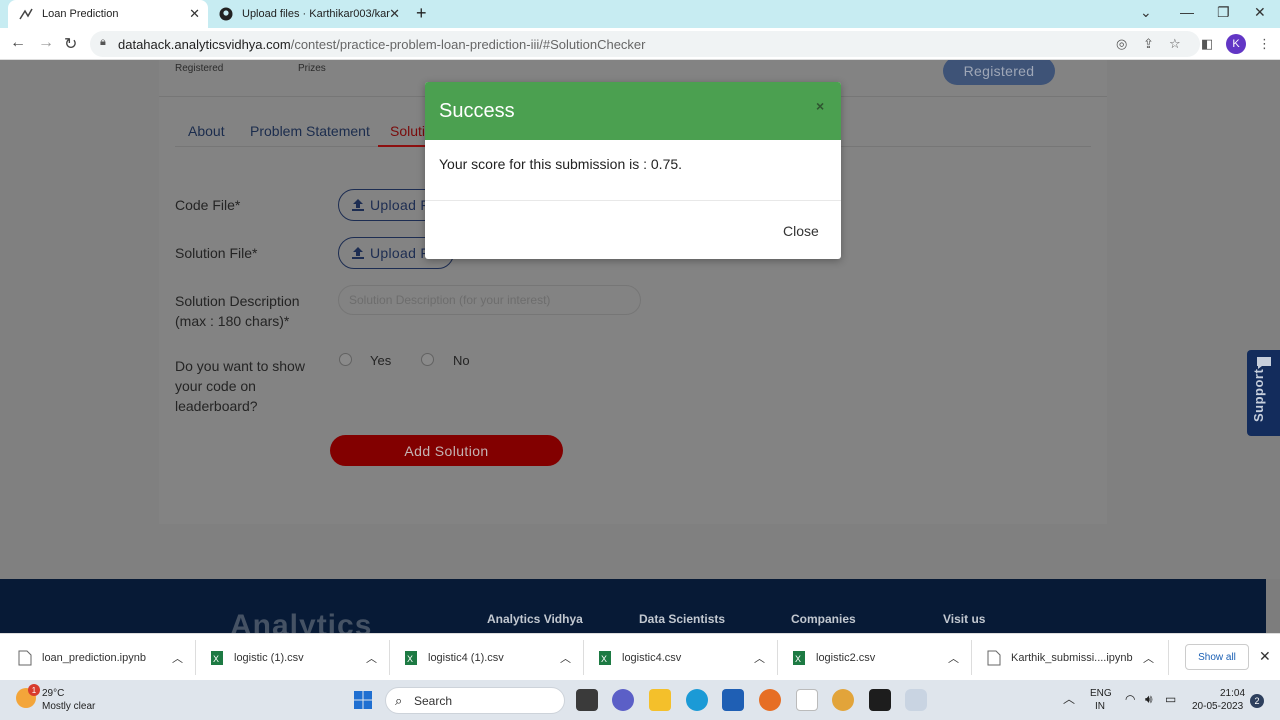 This screenshot has width=1280, height=720. Describe the element at coordinates (206, 131) in the screenshot. I see `tab-about: About` at that location.